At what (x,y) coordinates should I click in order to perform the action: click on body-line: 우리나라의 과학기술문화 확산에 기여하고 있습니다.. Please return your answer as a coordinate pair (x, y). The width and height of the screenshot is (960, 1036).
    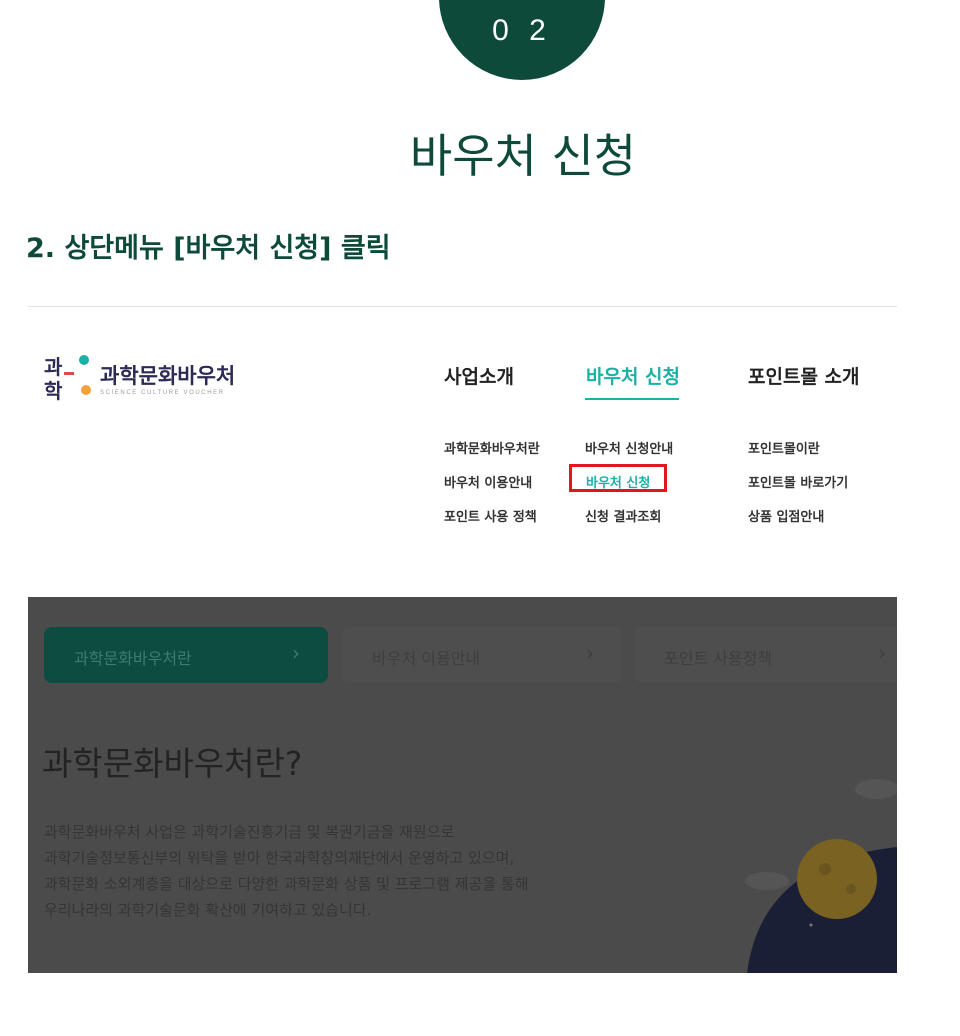
    Looking at the image, I should click on (208, 910).